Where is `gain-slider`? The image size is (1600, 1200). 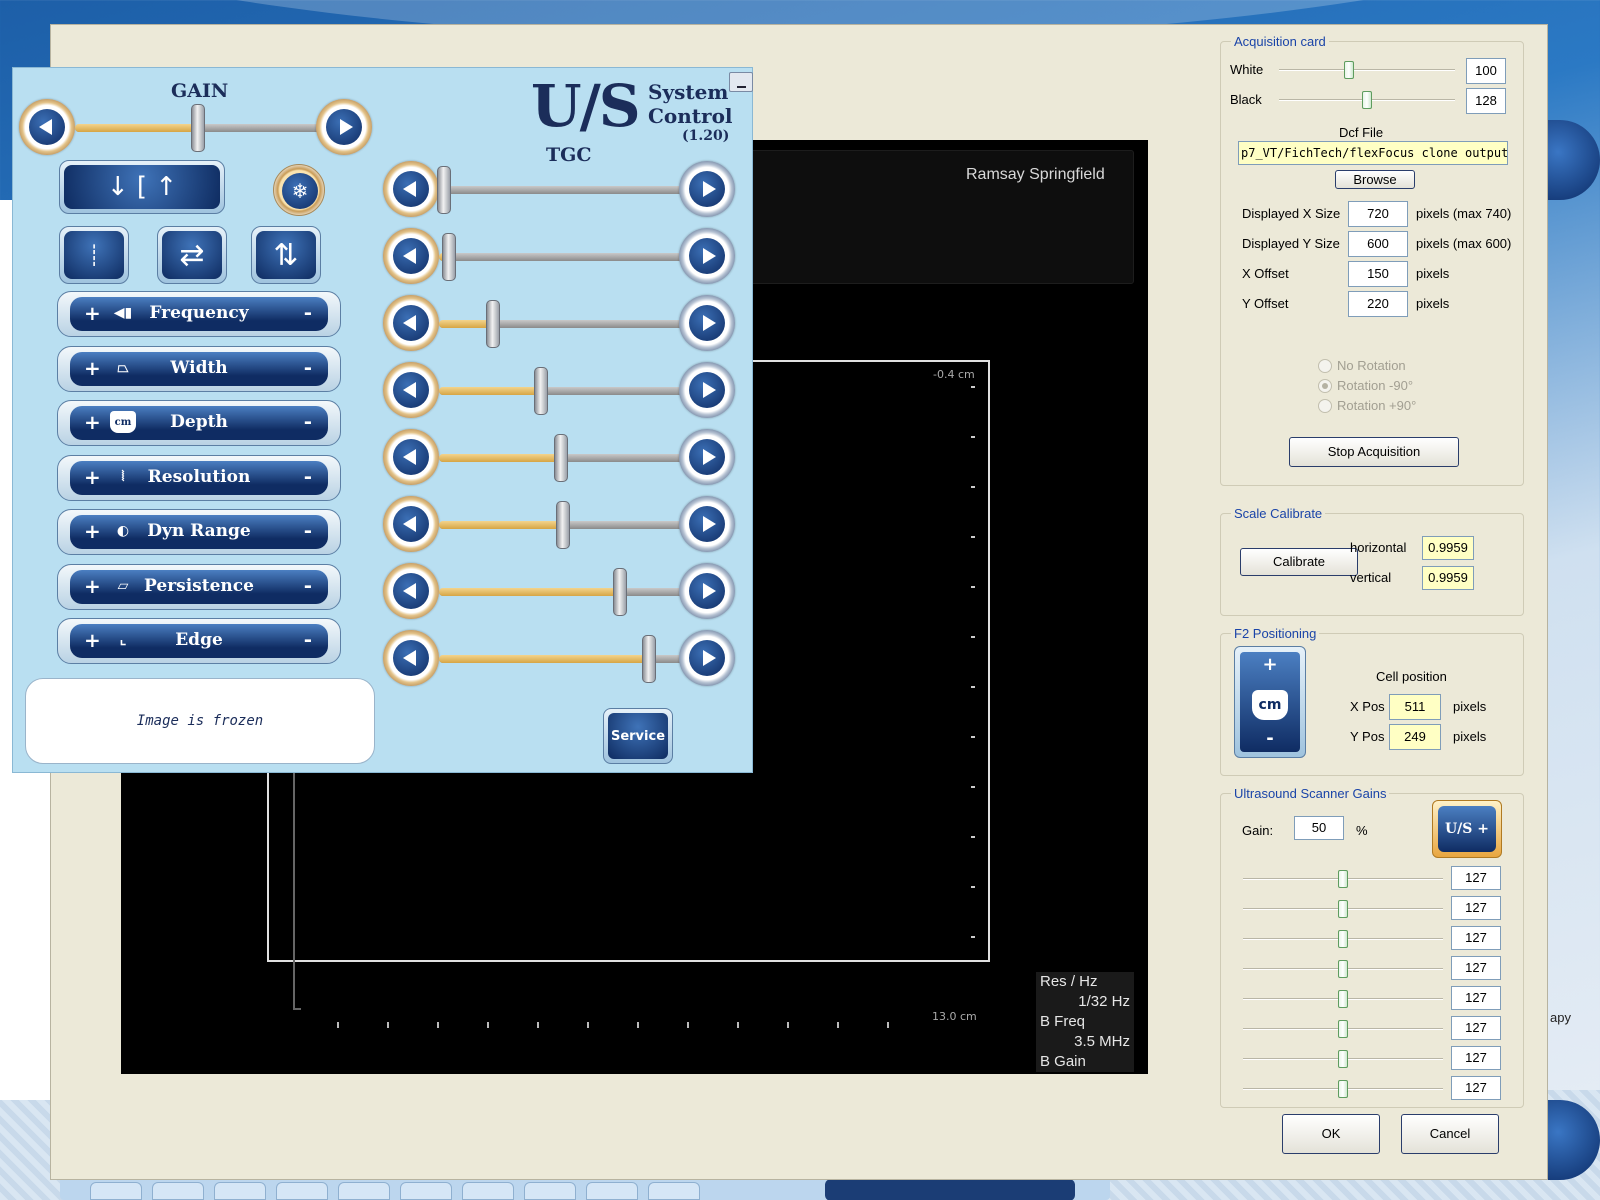
gain-slider is located at coordinates (198, 128).